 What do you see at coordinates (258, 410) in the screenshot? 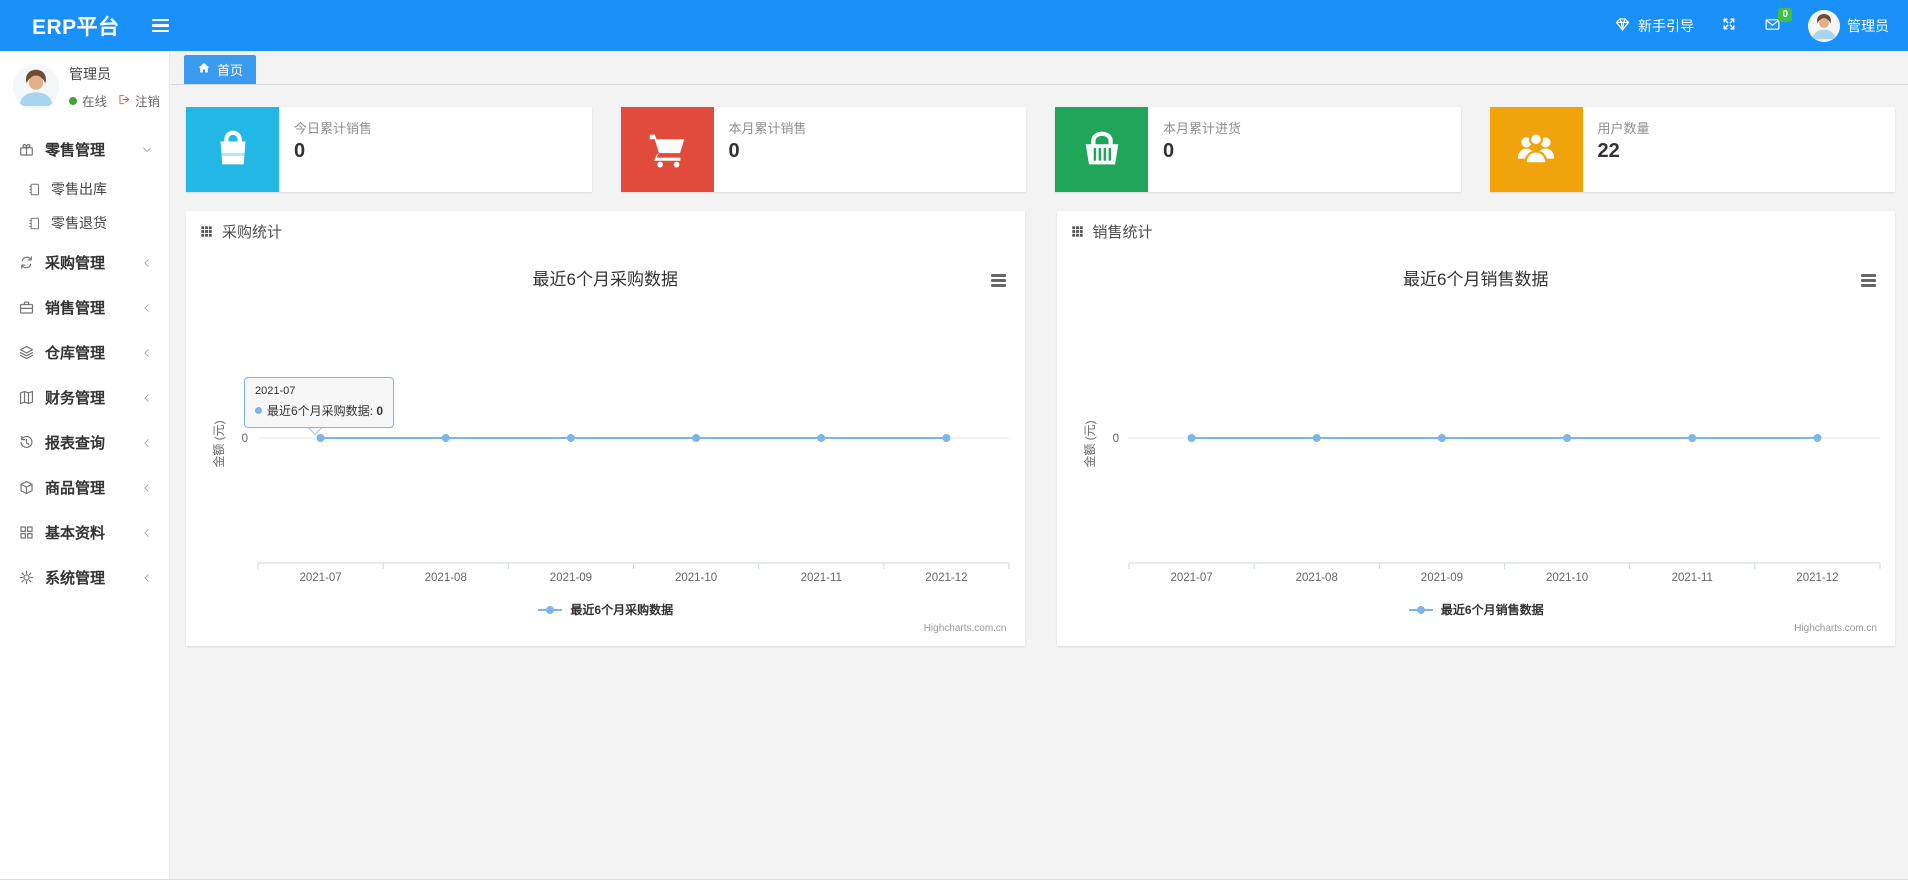
I see `series-marker-dot` at bounding box center [258, 410].